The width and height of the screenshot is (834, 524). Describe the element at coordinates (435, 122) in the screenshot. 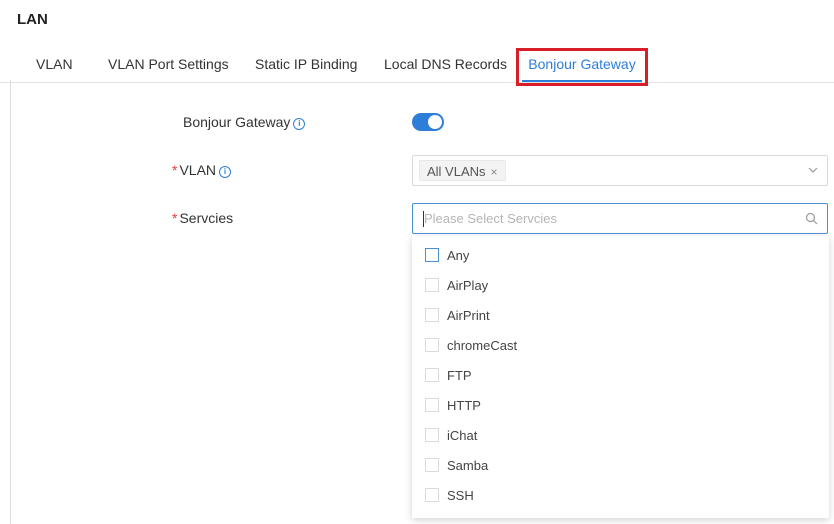

I see `toggle-knob` at that location.